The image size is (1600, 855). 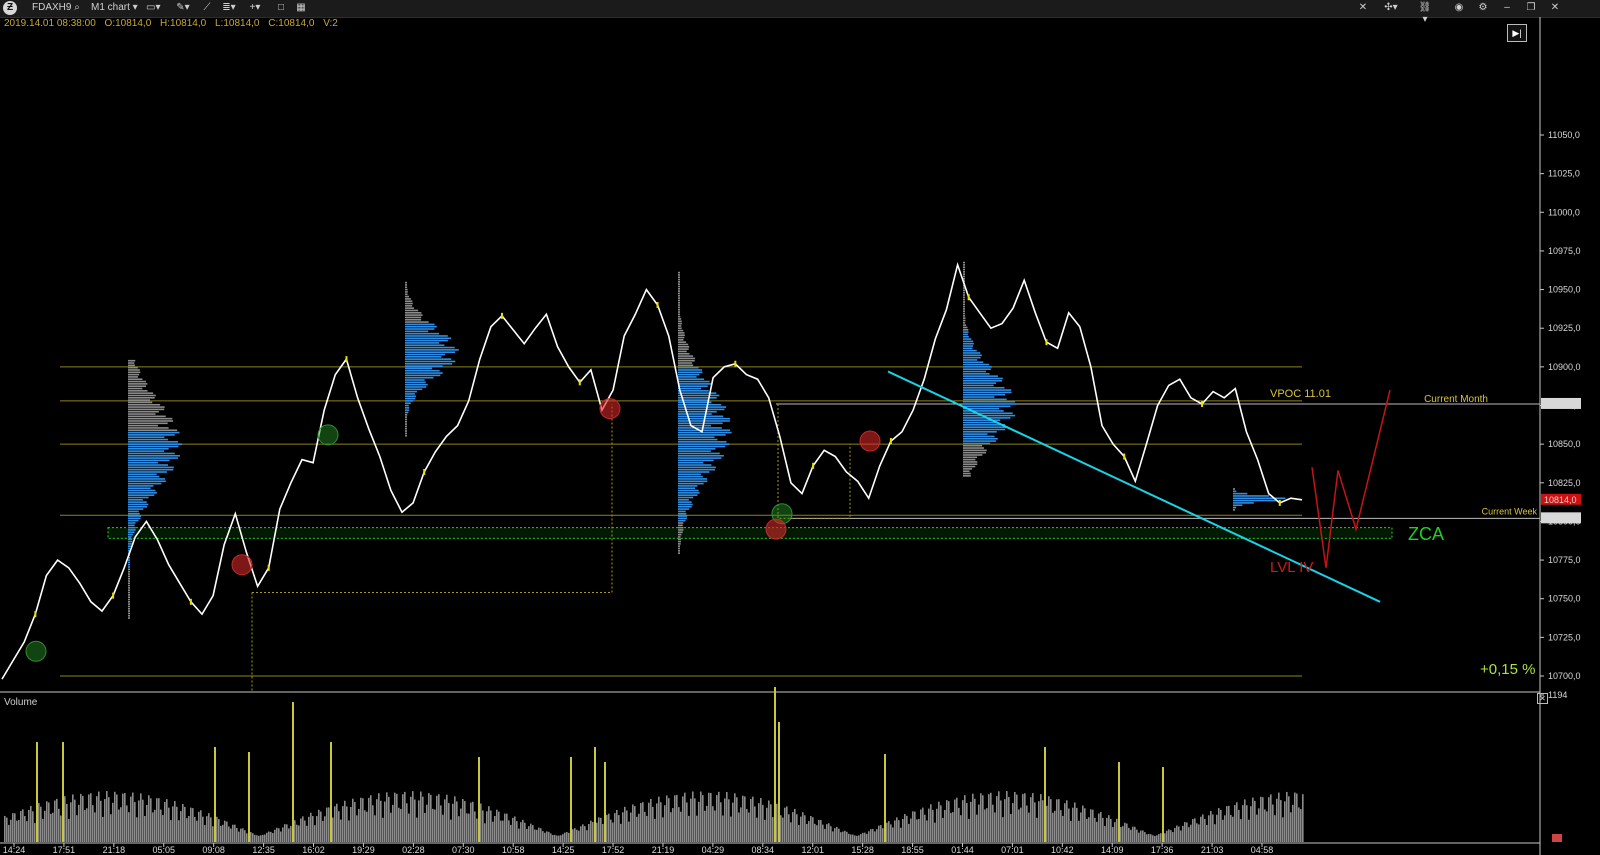 I want to click on current-week-value: 10803,0, so click(x=1560, y=518).